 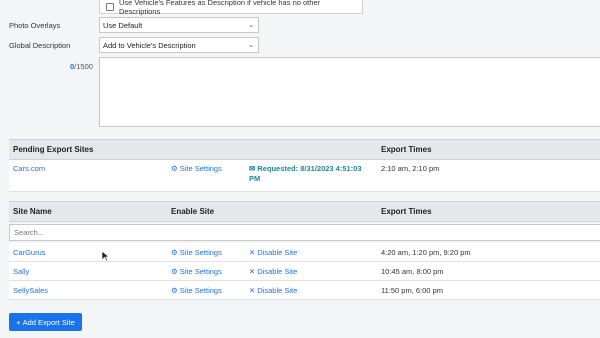 I want to click on pending-times-header: Export Times, so click(x=406, y=149).